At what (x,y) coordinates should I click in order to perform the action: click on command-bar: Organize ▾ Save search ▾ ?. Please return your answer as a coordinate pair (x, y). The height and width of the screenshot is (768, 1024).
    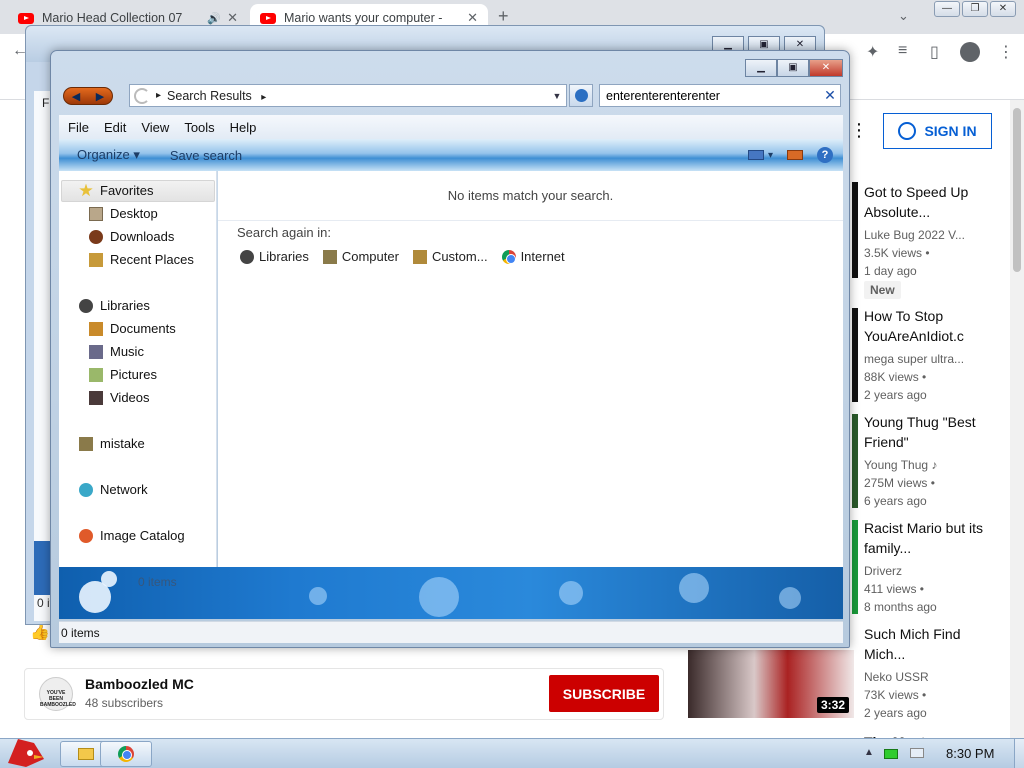
    Looking at the image, I should click on (451, 155).